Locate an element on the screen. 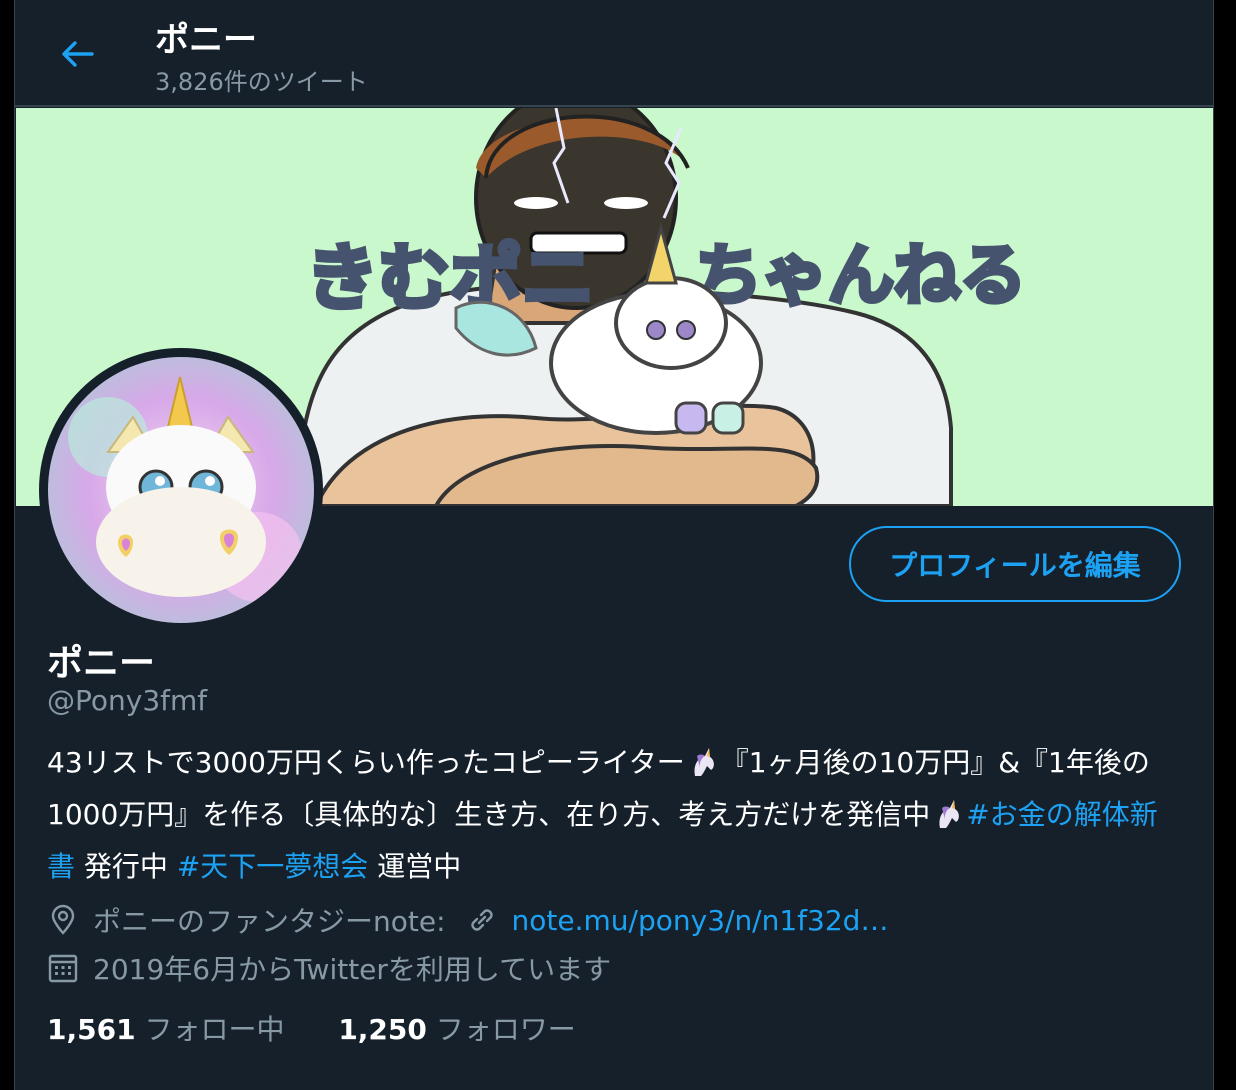 The image size is (1236, 1090). joined-text: 2019年6月からTwitterを利用しています is located at coordinates (352, 969).